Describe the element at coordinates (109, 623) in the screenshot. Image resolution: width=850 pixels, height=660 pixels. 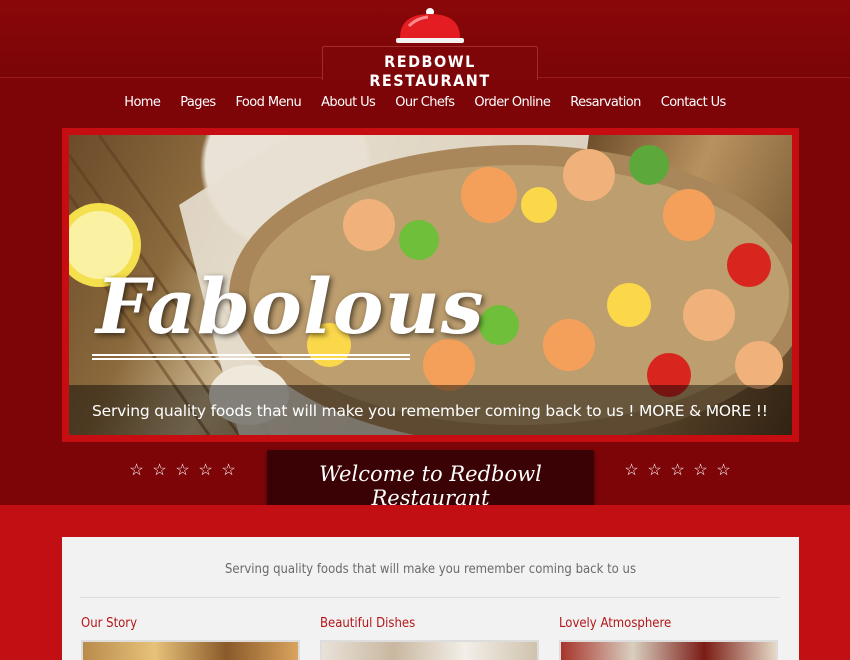
I see `column-title-our-story: Our Story` at that location.